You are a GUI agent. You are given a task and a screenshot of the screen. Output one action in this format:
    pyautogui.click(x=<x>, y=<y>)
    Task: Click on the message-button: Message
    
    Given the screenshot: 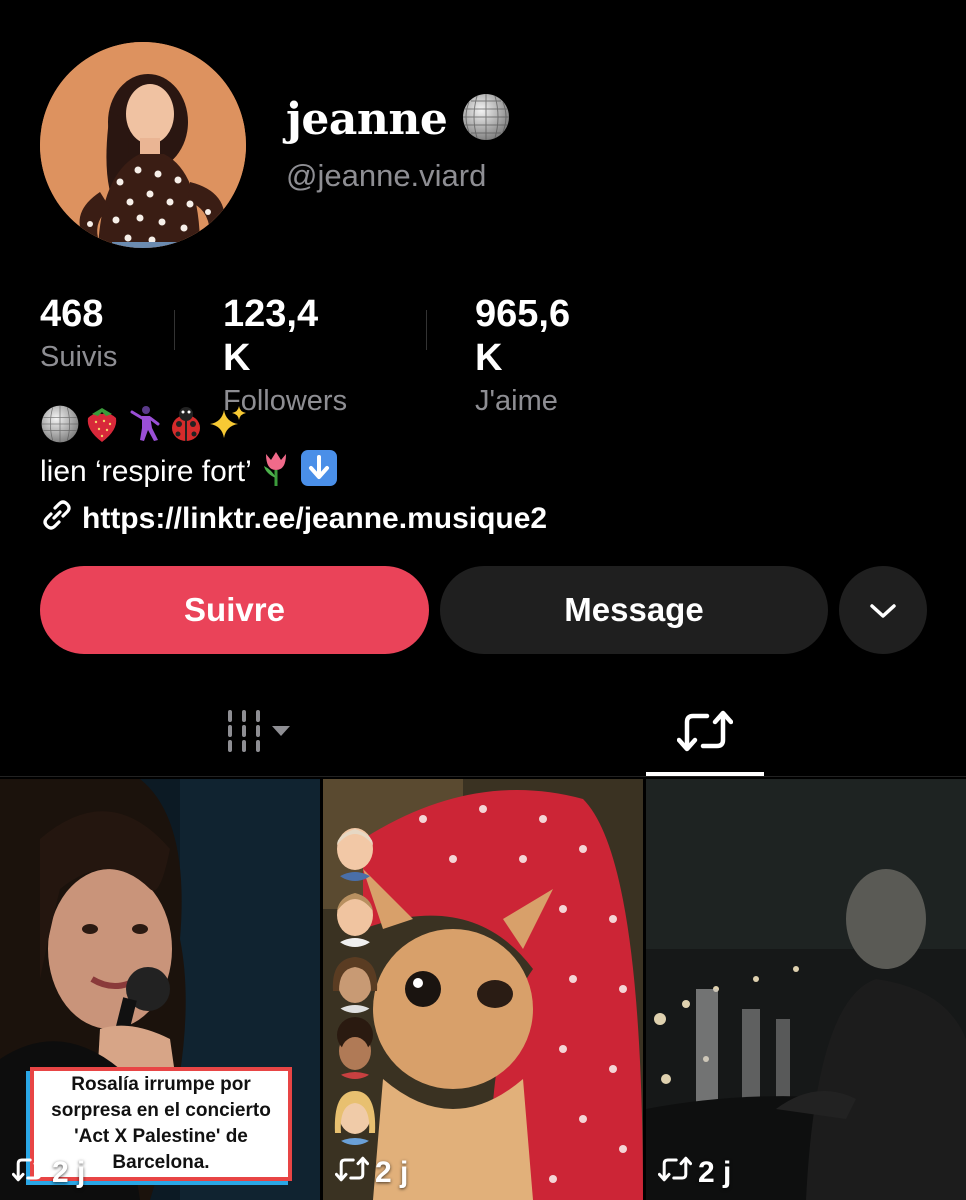 What is the action you would take?
    pyautogui.click(x=634, y=610)
    